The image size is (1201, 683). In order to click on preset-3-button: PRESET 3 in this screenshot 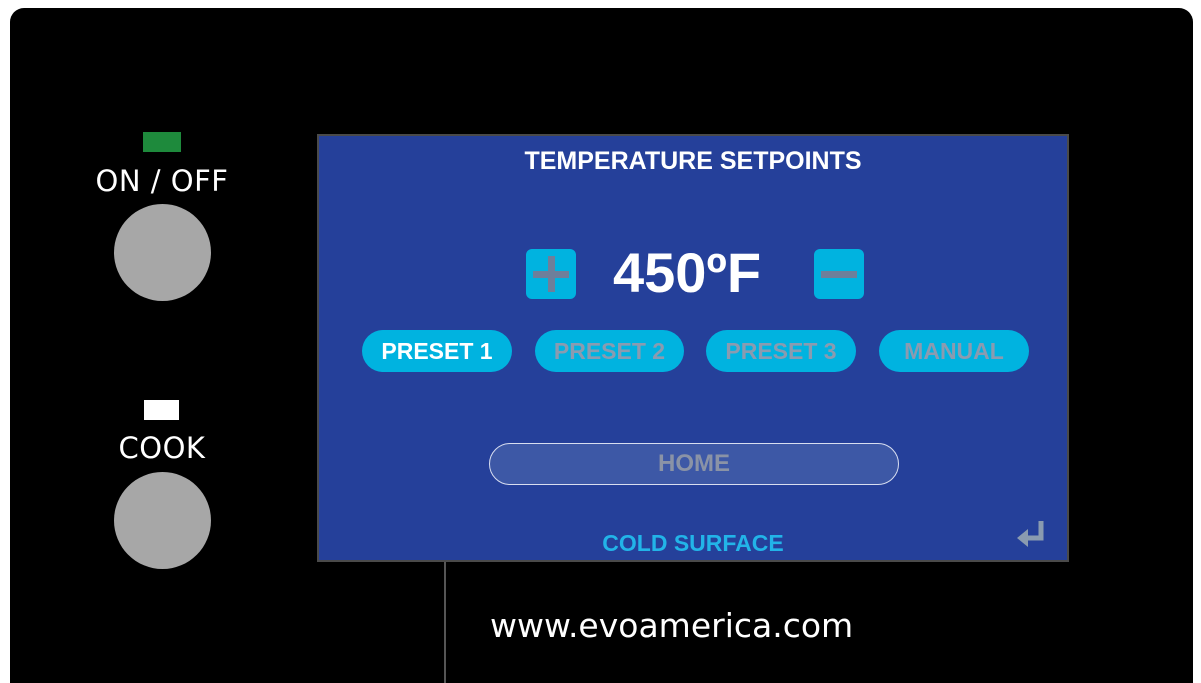, I will do `click(781, 351)`.